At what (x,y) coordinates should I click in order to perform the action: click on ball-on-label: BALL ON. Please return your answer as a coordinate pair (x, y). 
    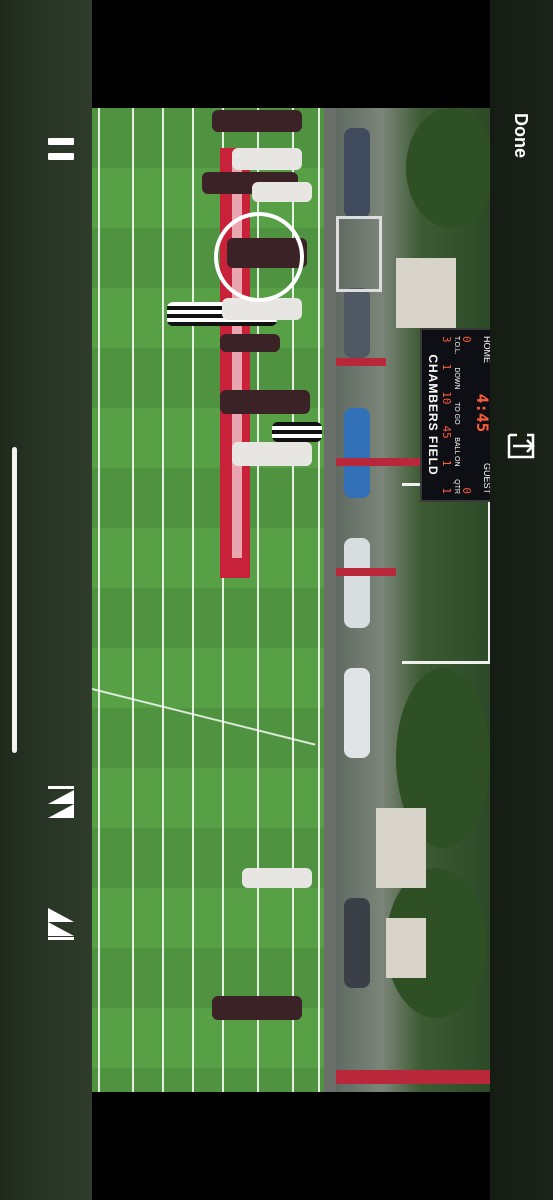
    Looking at the image, I should click on (456, 452).